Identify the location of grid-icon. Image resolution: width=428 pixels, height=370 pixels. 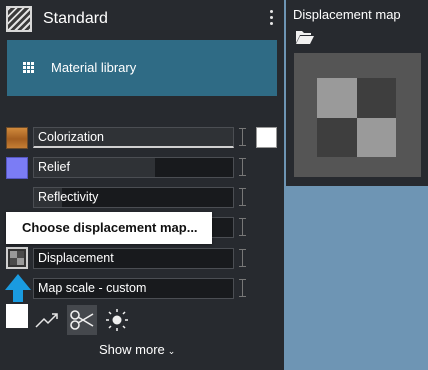
(29, 68).